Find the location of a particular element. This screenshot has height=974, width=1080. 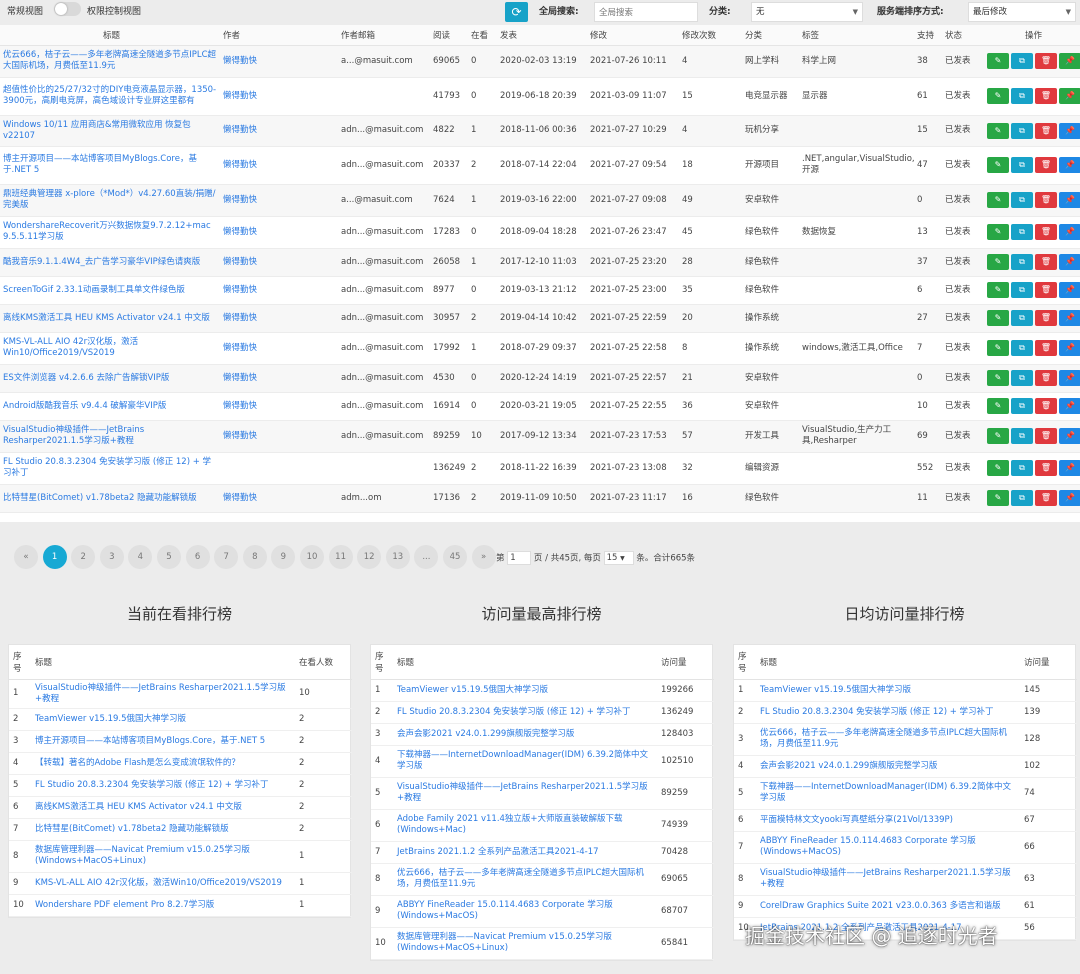

page-button: 9 is located at coordinates (283, 557).